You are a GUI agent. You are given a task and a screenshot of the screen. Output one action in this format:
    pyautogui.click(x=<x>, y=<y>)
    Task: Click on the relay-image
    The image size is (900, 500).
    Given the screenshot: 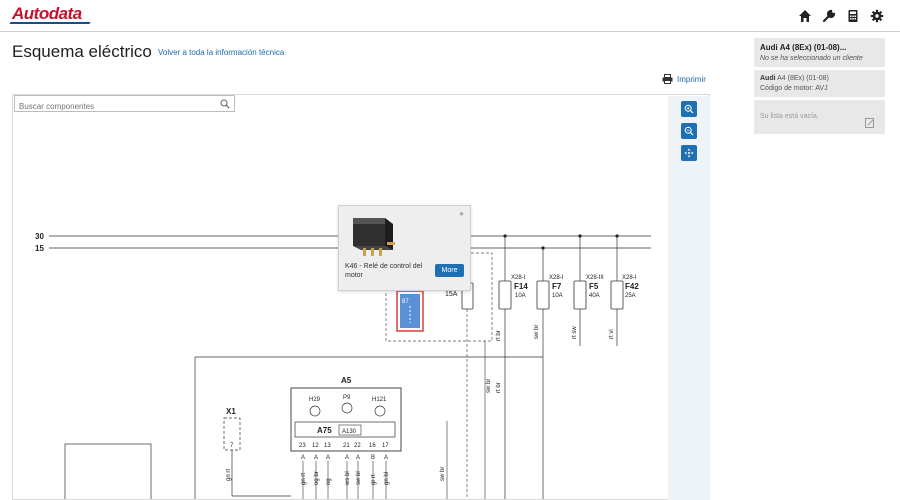 What is the action you would take?
    pyautogui.click(x=374, y=237)
    